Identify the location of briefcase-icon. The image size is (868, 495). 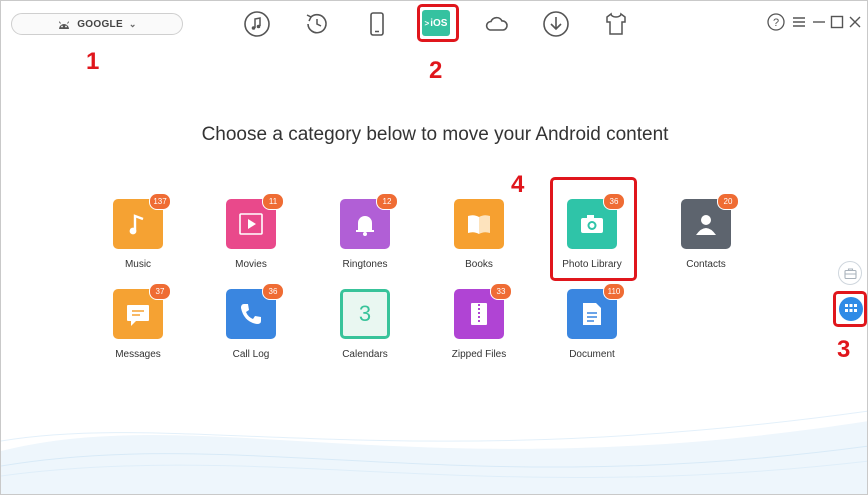
(850, 273).